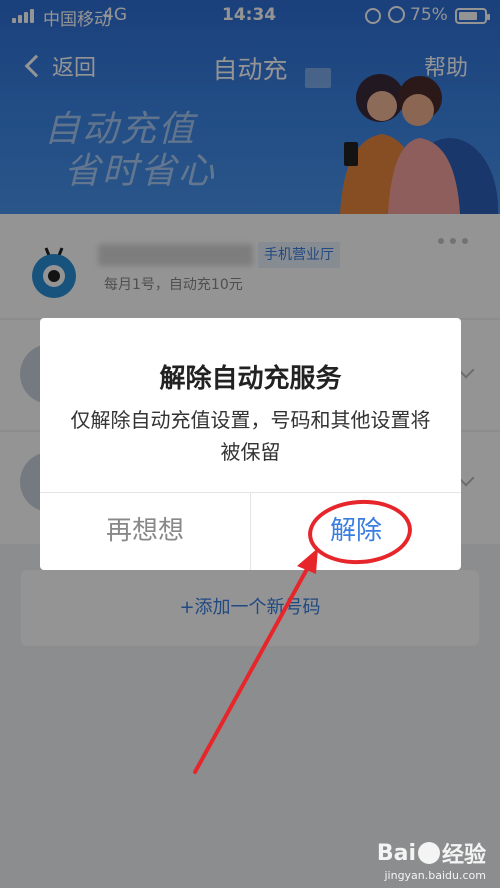 The width and height of the screenshot is (500, 888). I want to click on dialog-title: 解除自动充服务, so click(250, 379).